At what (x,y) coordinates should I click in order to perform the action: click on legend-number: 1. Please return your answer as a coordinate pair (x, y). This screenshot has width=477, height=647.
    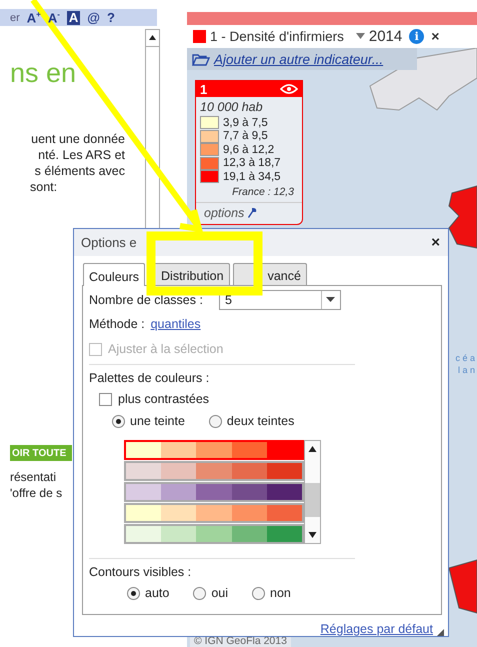
    Looking at the image, I should click on (204, 89).